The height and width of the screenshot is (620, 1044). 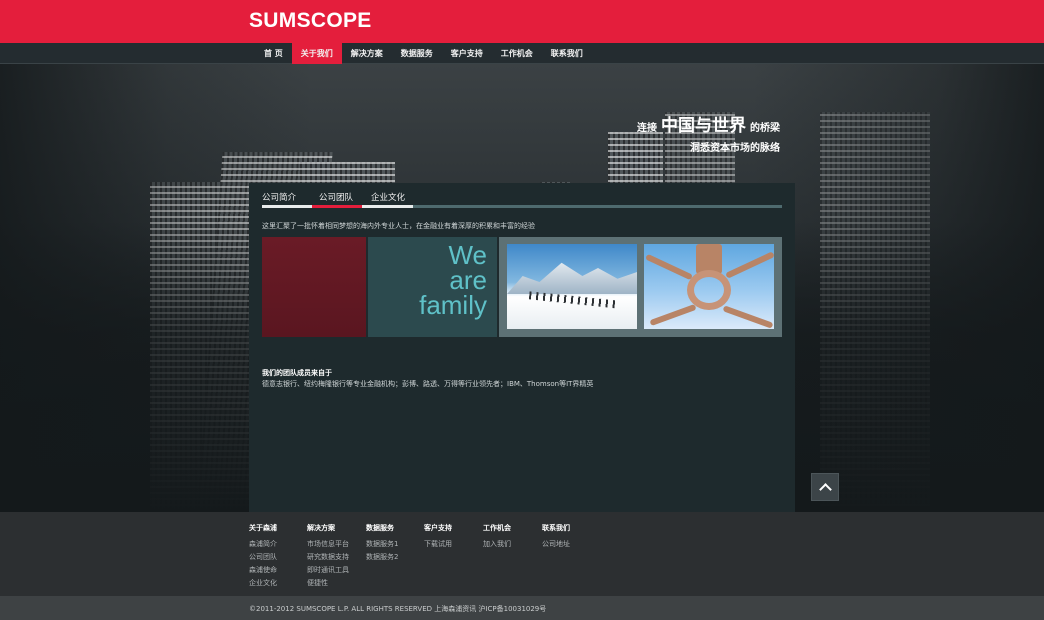 What do you see at coordinates (263, 583) in the screenshot?
I see `footer-link: 企业文化` at bounding box center [263, 583].